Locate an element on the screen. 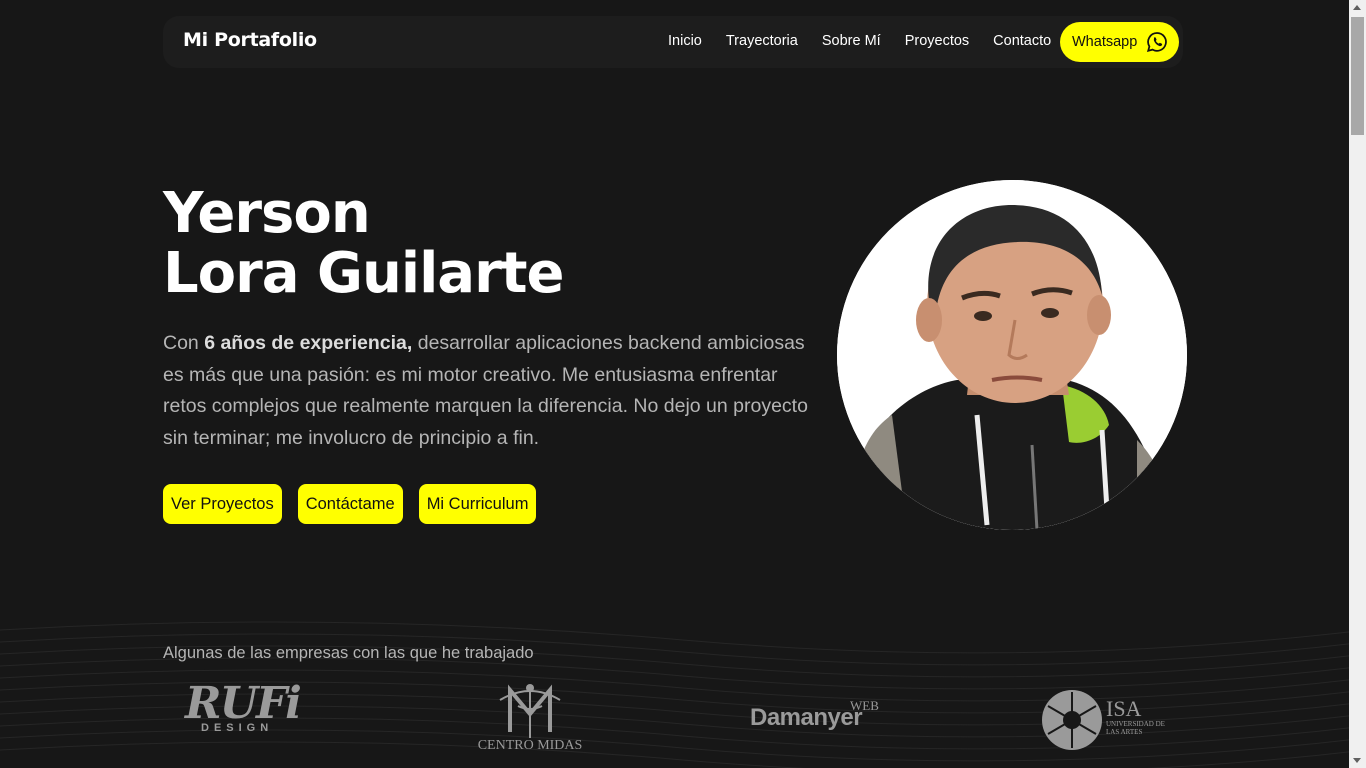 This screenshot has height=768, width=1366. whatsapp-icon is located at coordinates (1157, 42).